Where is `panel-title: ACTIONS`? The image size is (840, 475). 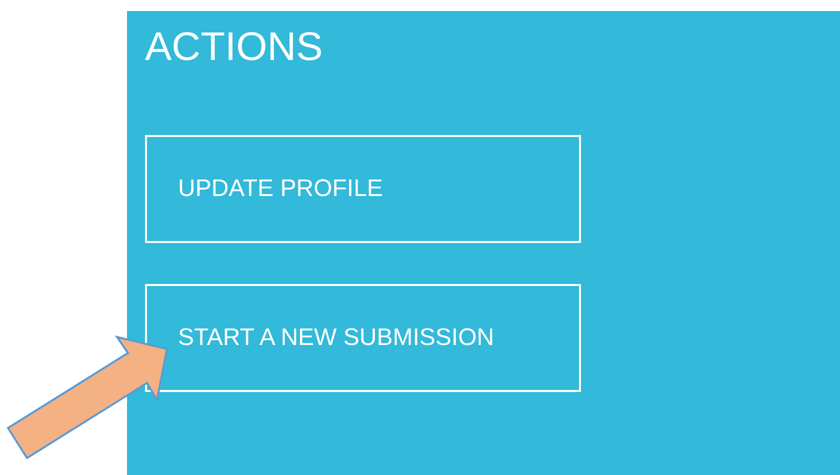
panel-title: ACTIONS is located at coordinates (234, 47).